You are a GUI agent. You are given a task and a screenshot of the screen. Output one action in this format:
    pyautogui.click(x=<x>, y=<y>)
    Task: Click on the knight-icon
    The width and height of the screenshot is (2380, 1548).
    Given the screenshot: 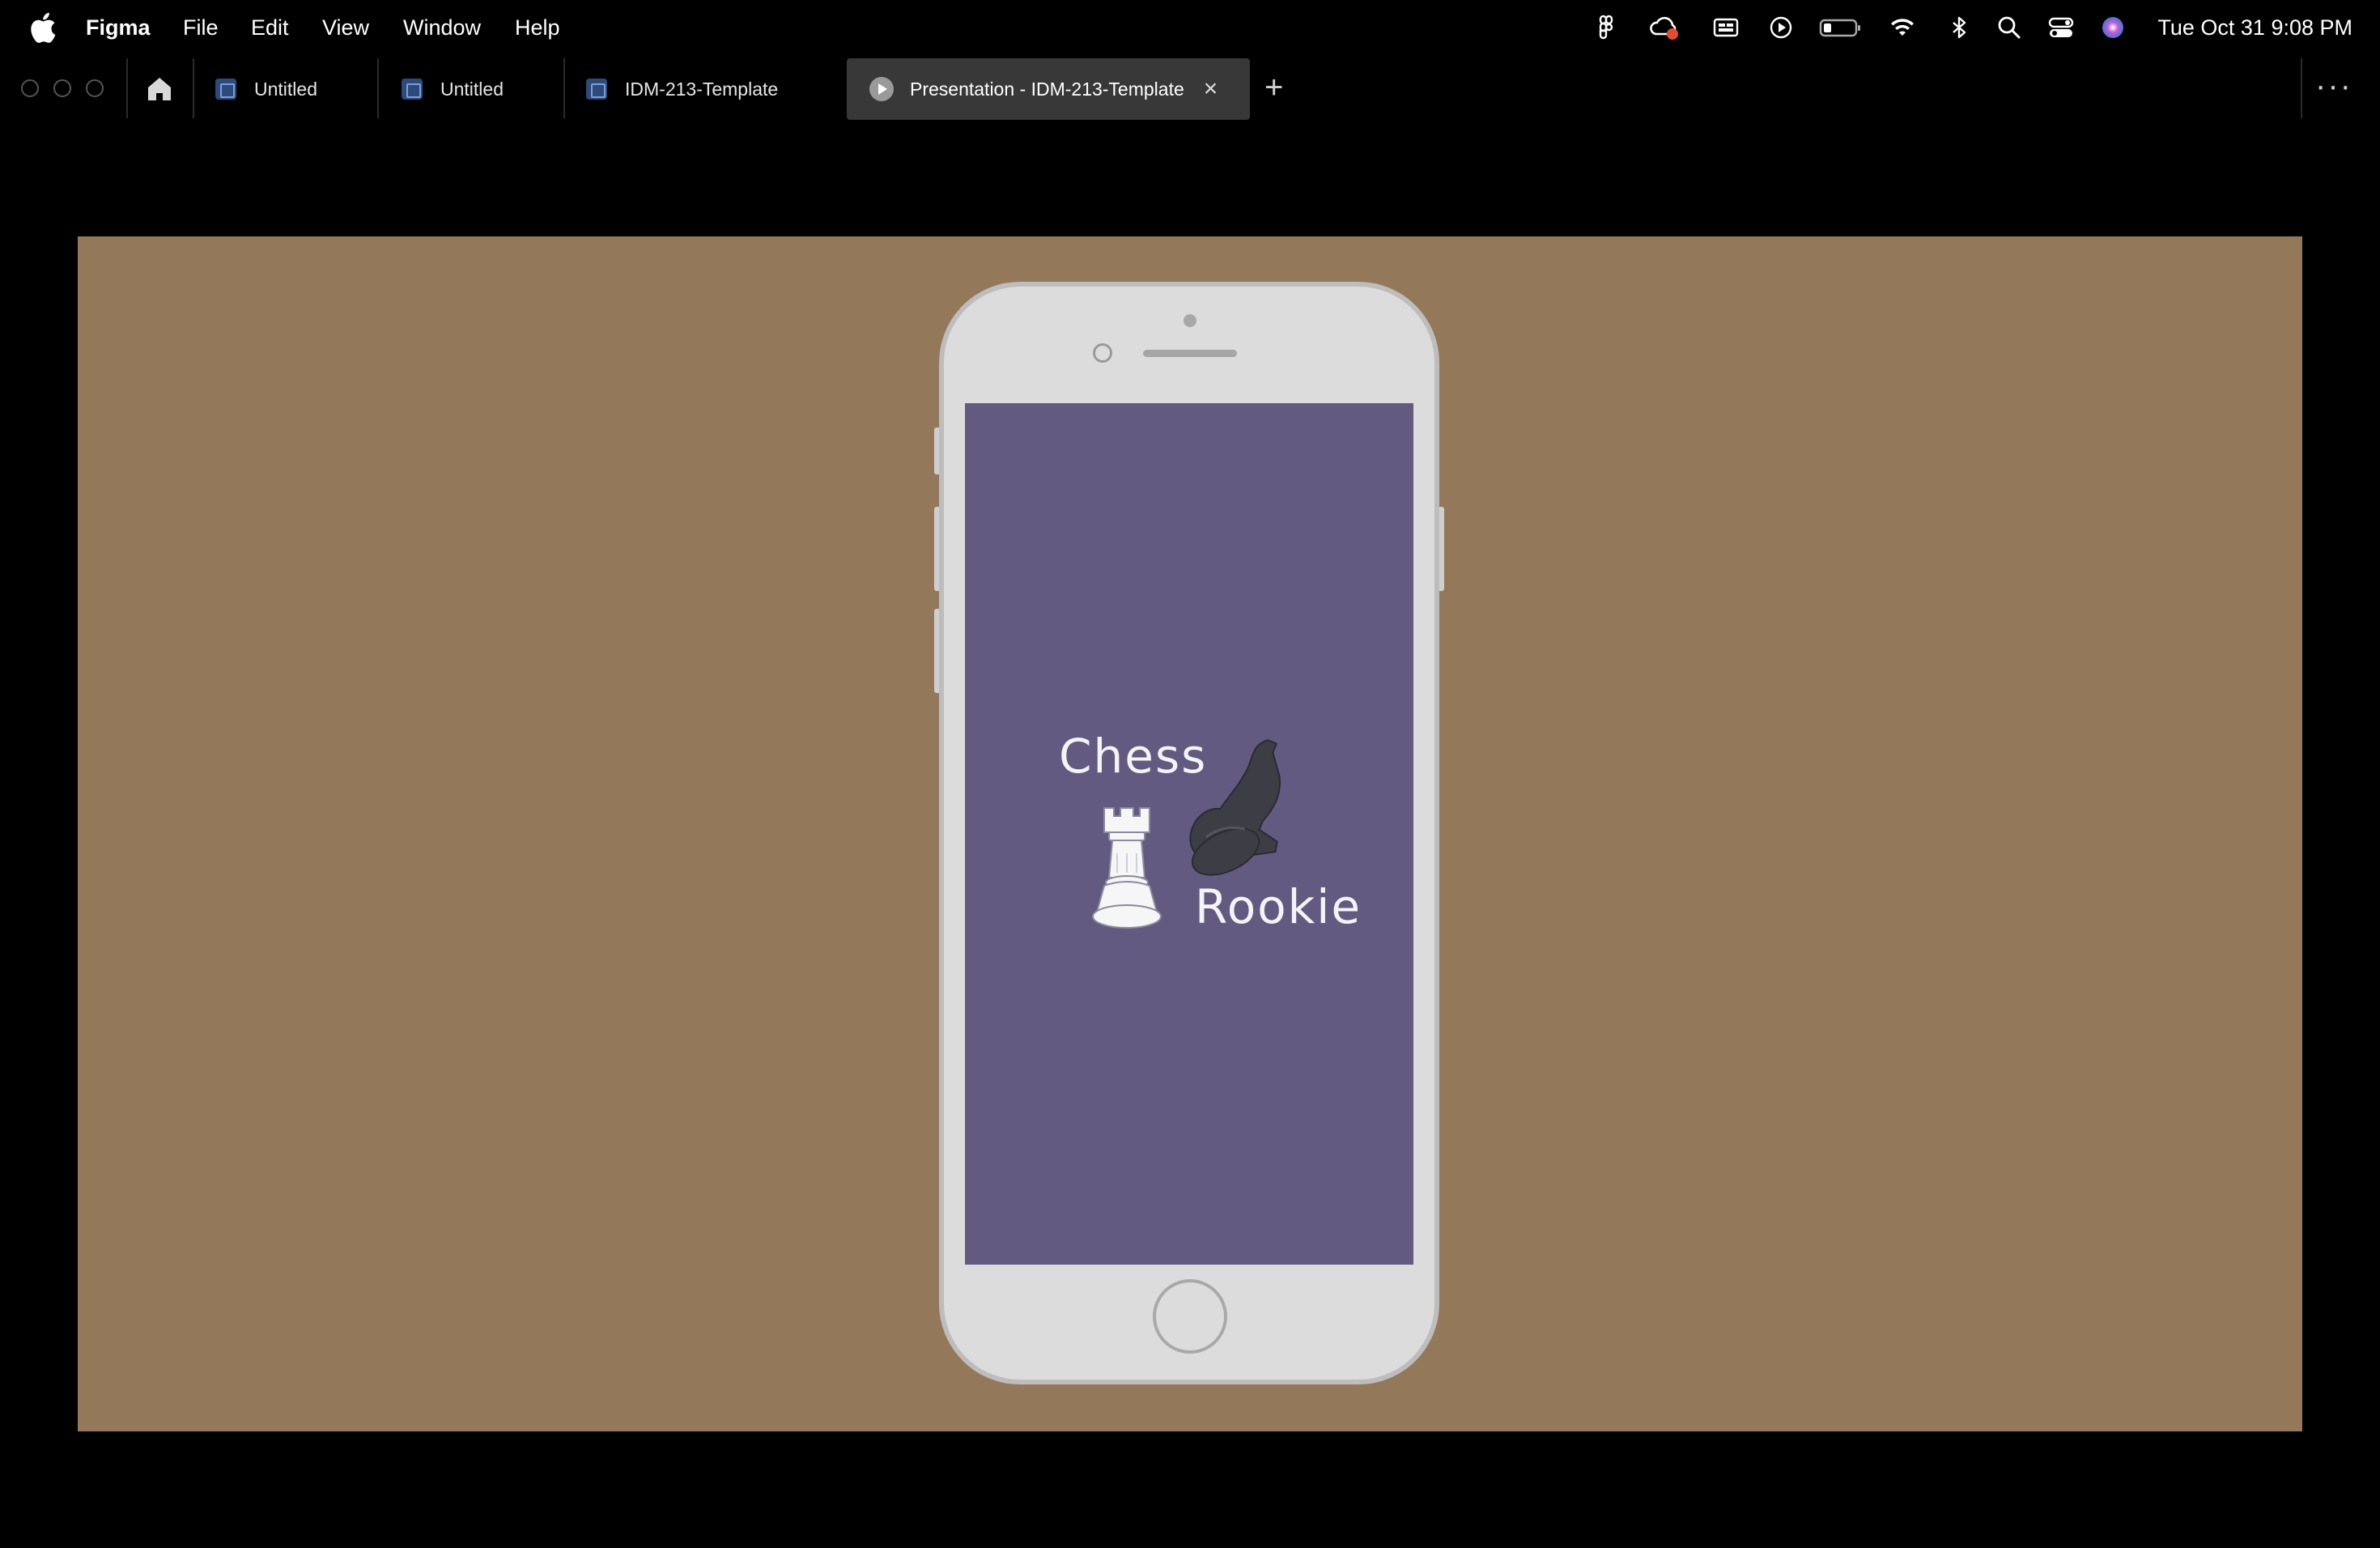 What is the action you would take?
    pyautogui.click(x=1235, y=807)
    